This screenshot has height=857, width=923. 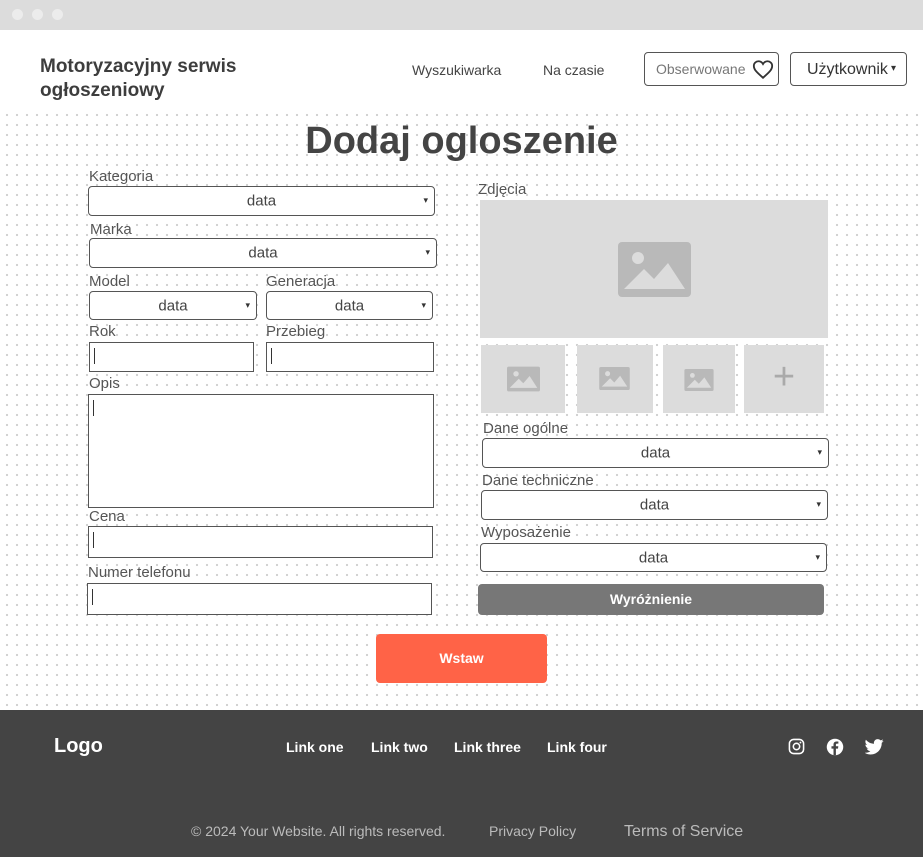 I want to click on terms-of-service-link: Terms of Service, so click(x=683, y=832).